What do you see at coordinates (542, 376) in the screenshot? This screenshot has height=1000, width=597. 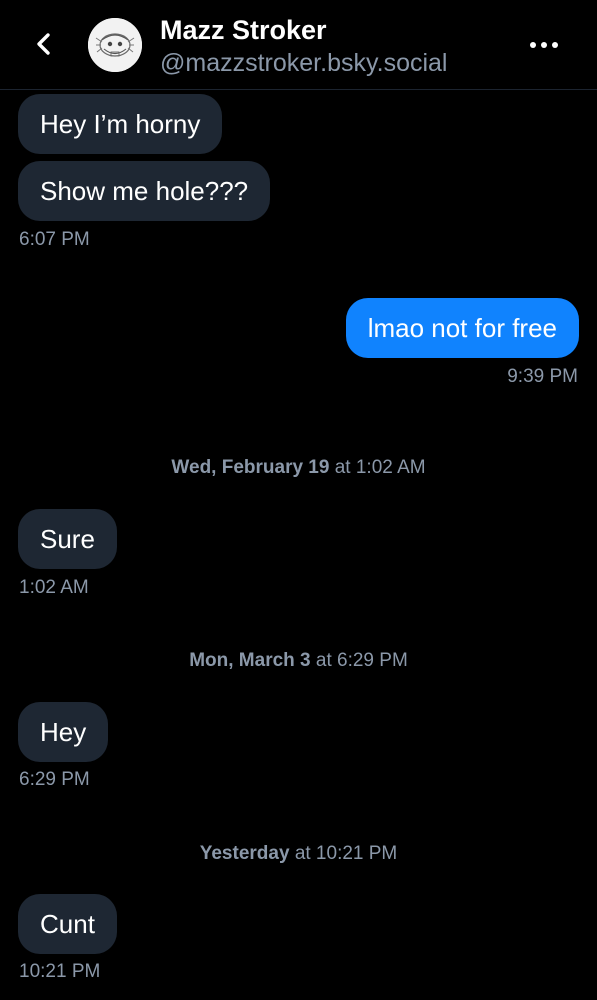 I see `message-timestamp: 9:39 PM` at bounding box center [542, 376].